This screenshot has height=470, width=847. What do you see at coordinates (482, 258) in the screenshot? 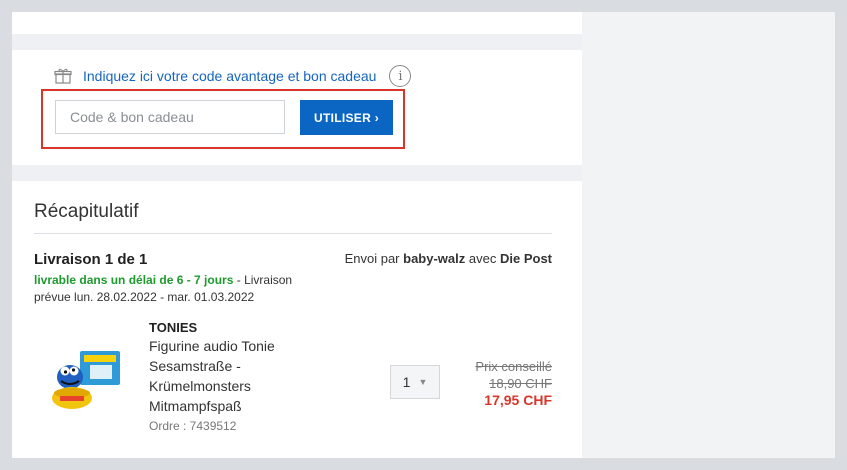
I see `ship-with: avec` at bounding box center [482, 258].